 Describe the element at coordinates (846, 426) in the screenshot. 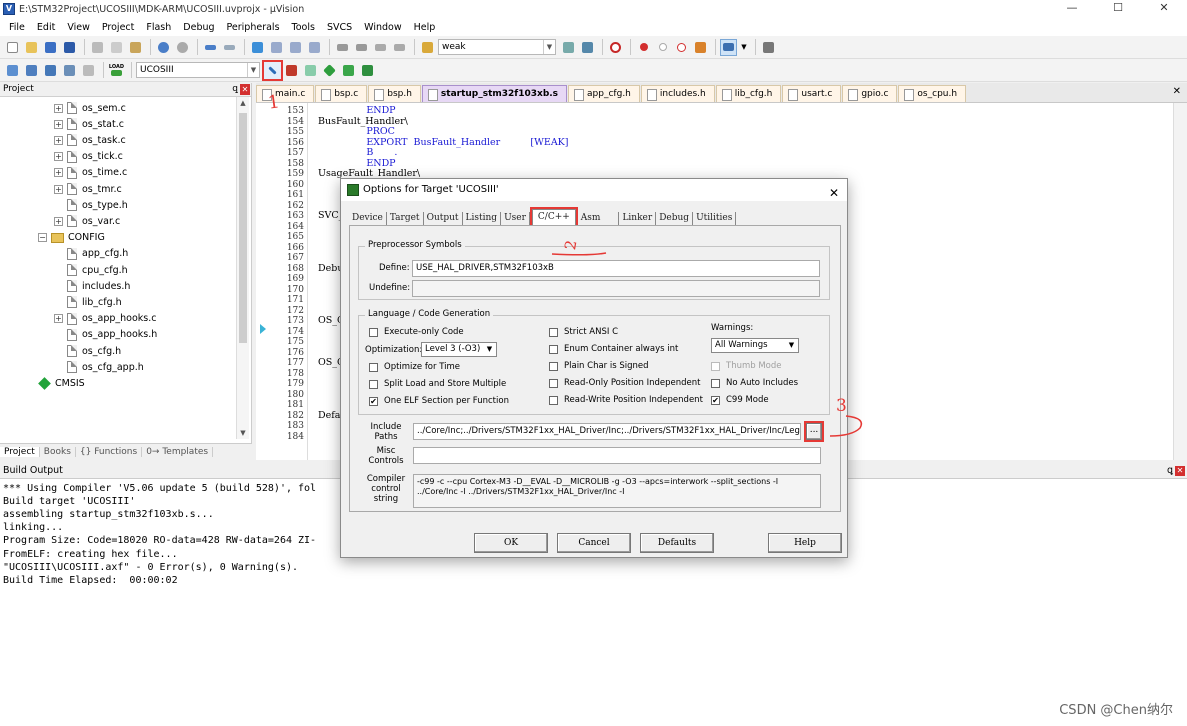

I see `annotation-arrow` at that location.